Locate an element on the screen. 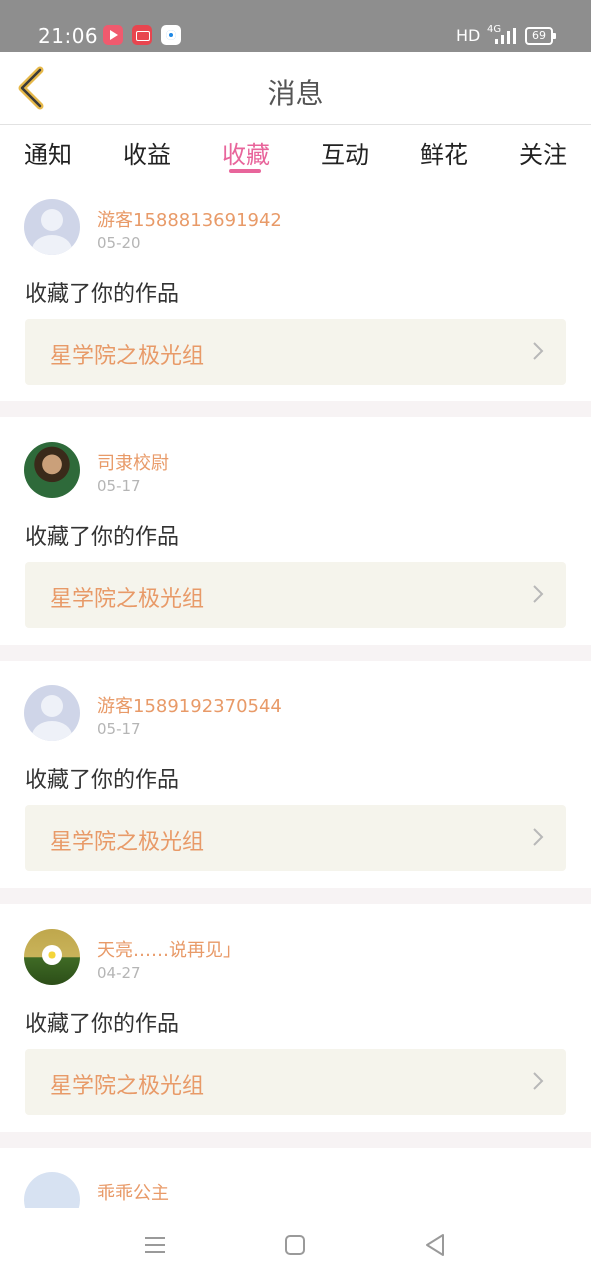 This screenshot has width=591, height=1280. username: 游客1588813691942 is located at coordinates (189, 219).